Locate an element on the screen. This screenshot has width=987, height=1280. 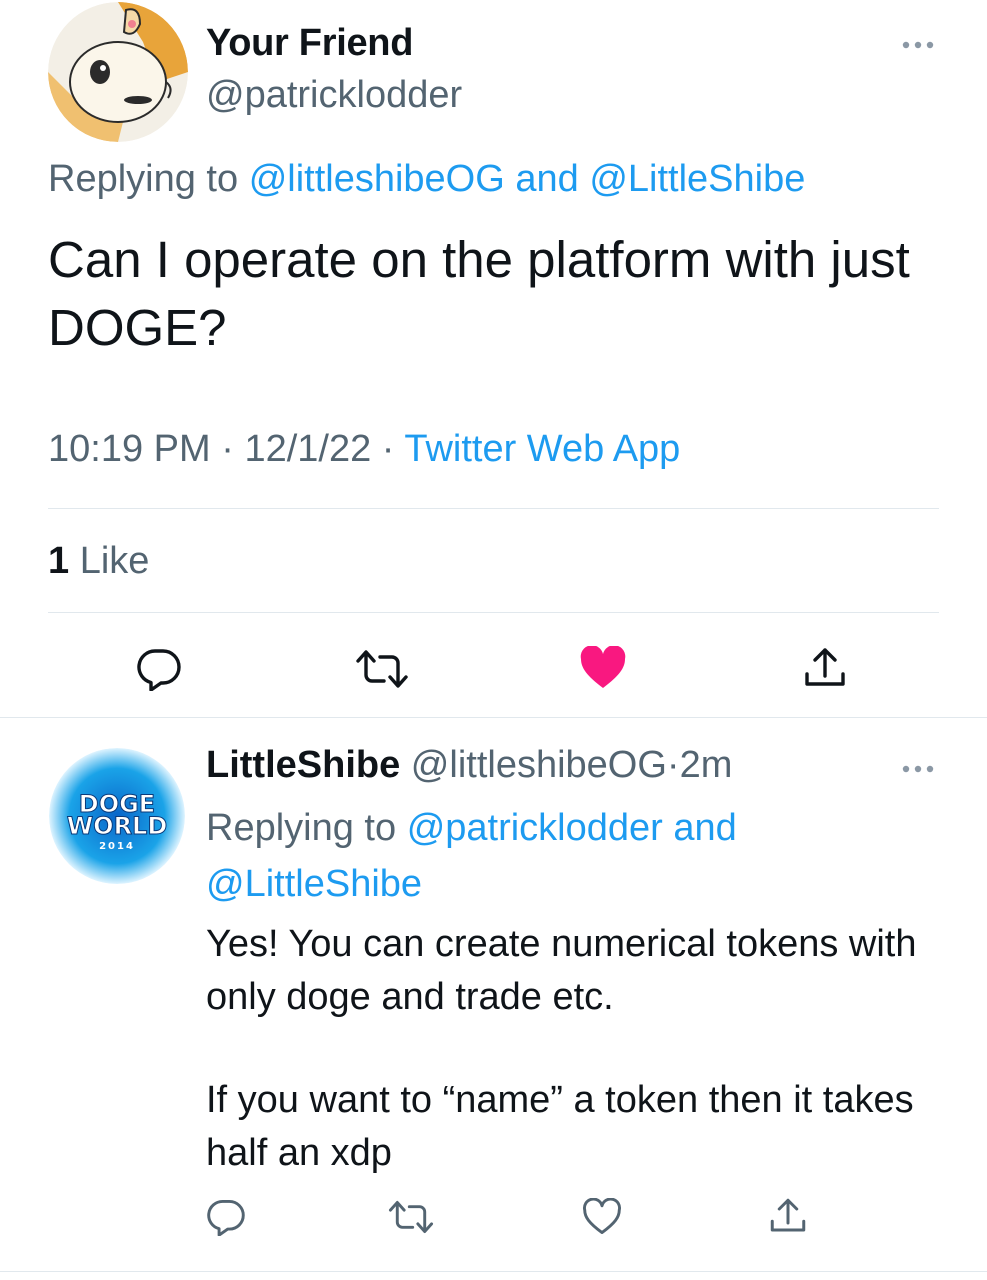
avatar-your-friend is located at coordinates (118, 72).